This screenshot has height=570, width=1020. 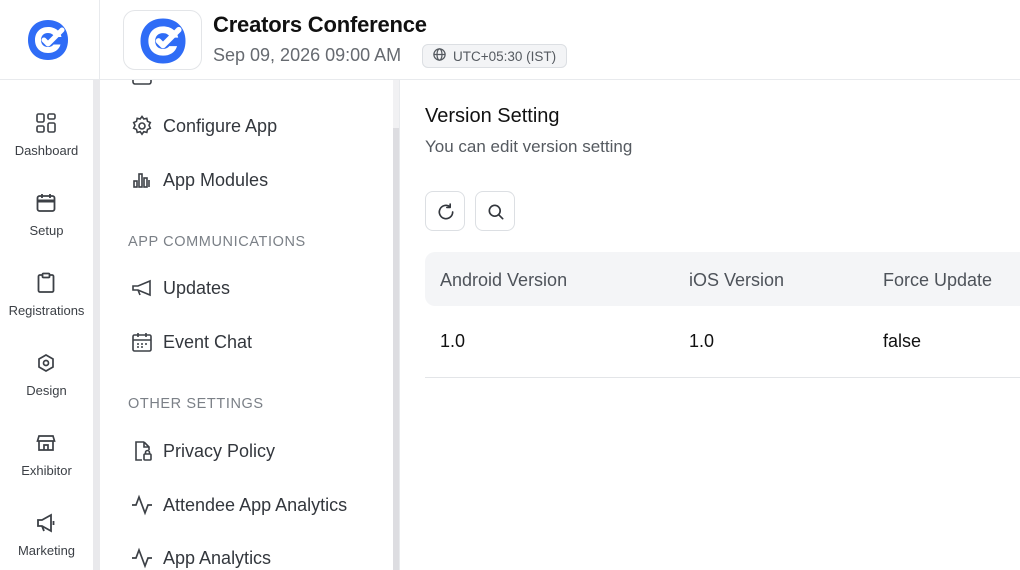 I want to click on page-title: Version Setting, so click(x=492, y=116).